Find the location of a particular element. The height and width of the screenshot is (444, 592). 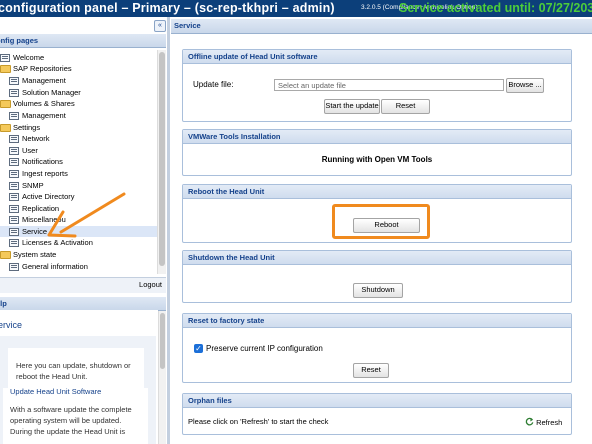

reset-update-button: Reset is located at coordinates (405, 106).